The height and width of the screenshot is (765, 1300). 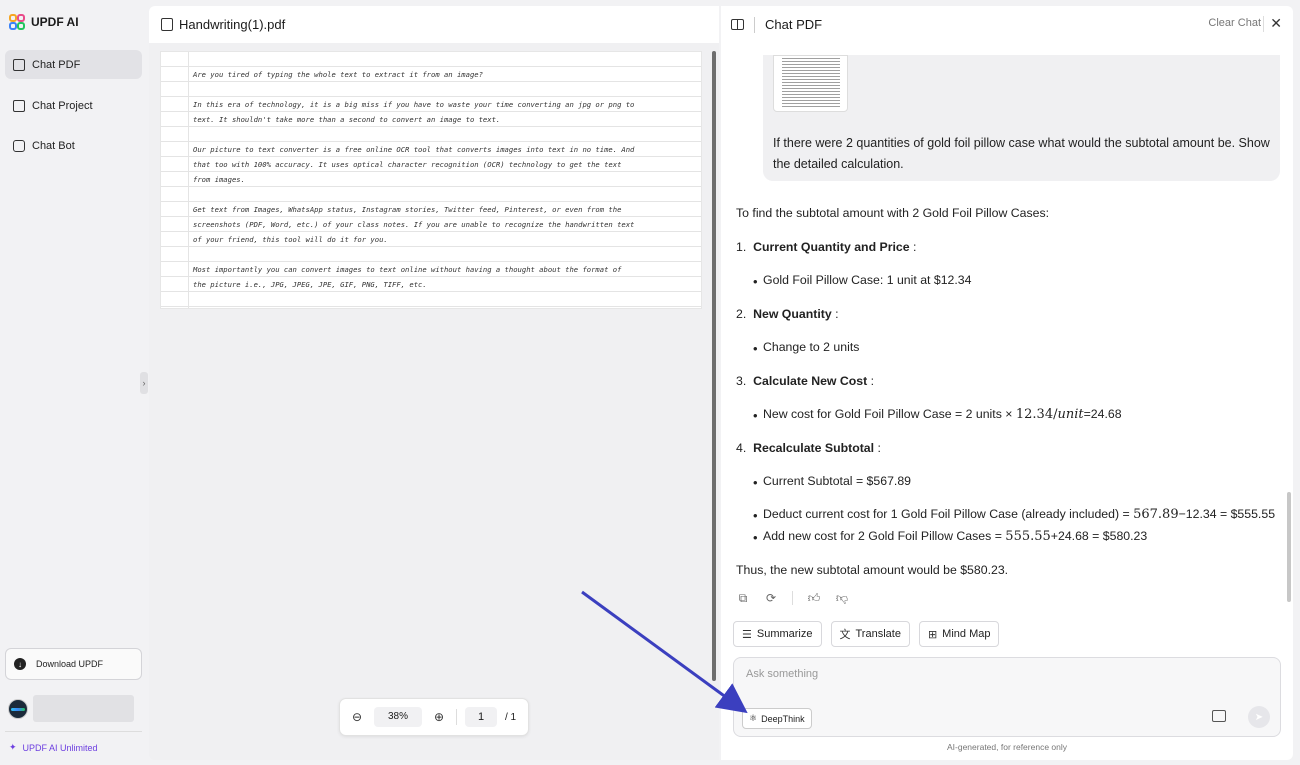 I want to click on answer-step: 2. New Quantity :, so click(x=787, y=314).